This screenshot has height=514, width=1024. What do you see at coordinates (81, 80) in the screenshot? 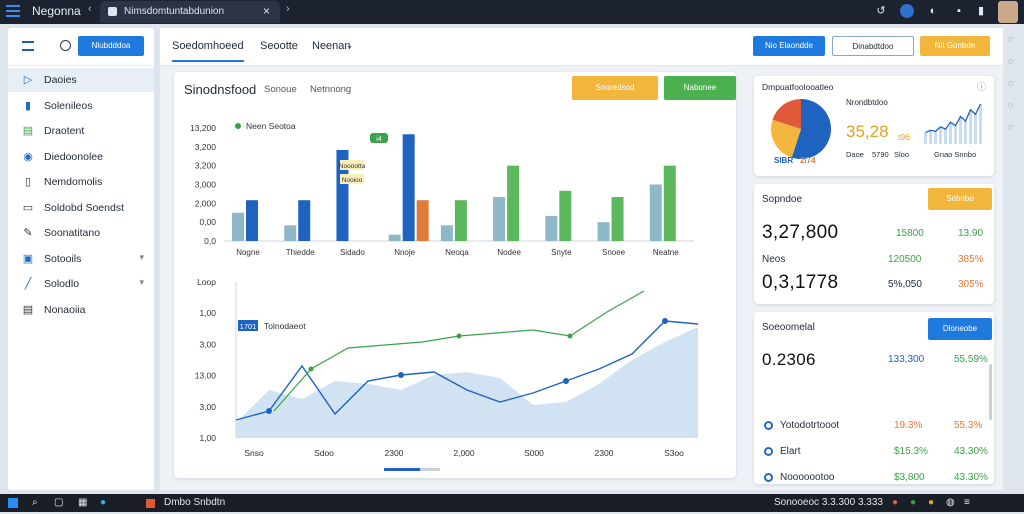
I see `sidebar-item-0: ▷ Daoies` at bounding box center [81, 80].